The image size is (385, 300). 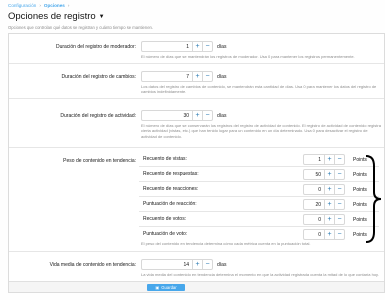 I want to click on moderator-log-stepper: 1 + −, so click(x=177, y=46).